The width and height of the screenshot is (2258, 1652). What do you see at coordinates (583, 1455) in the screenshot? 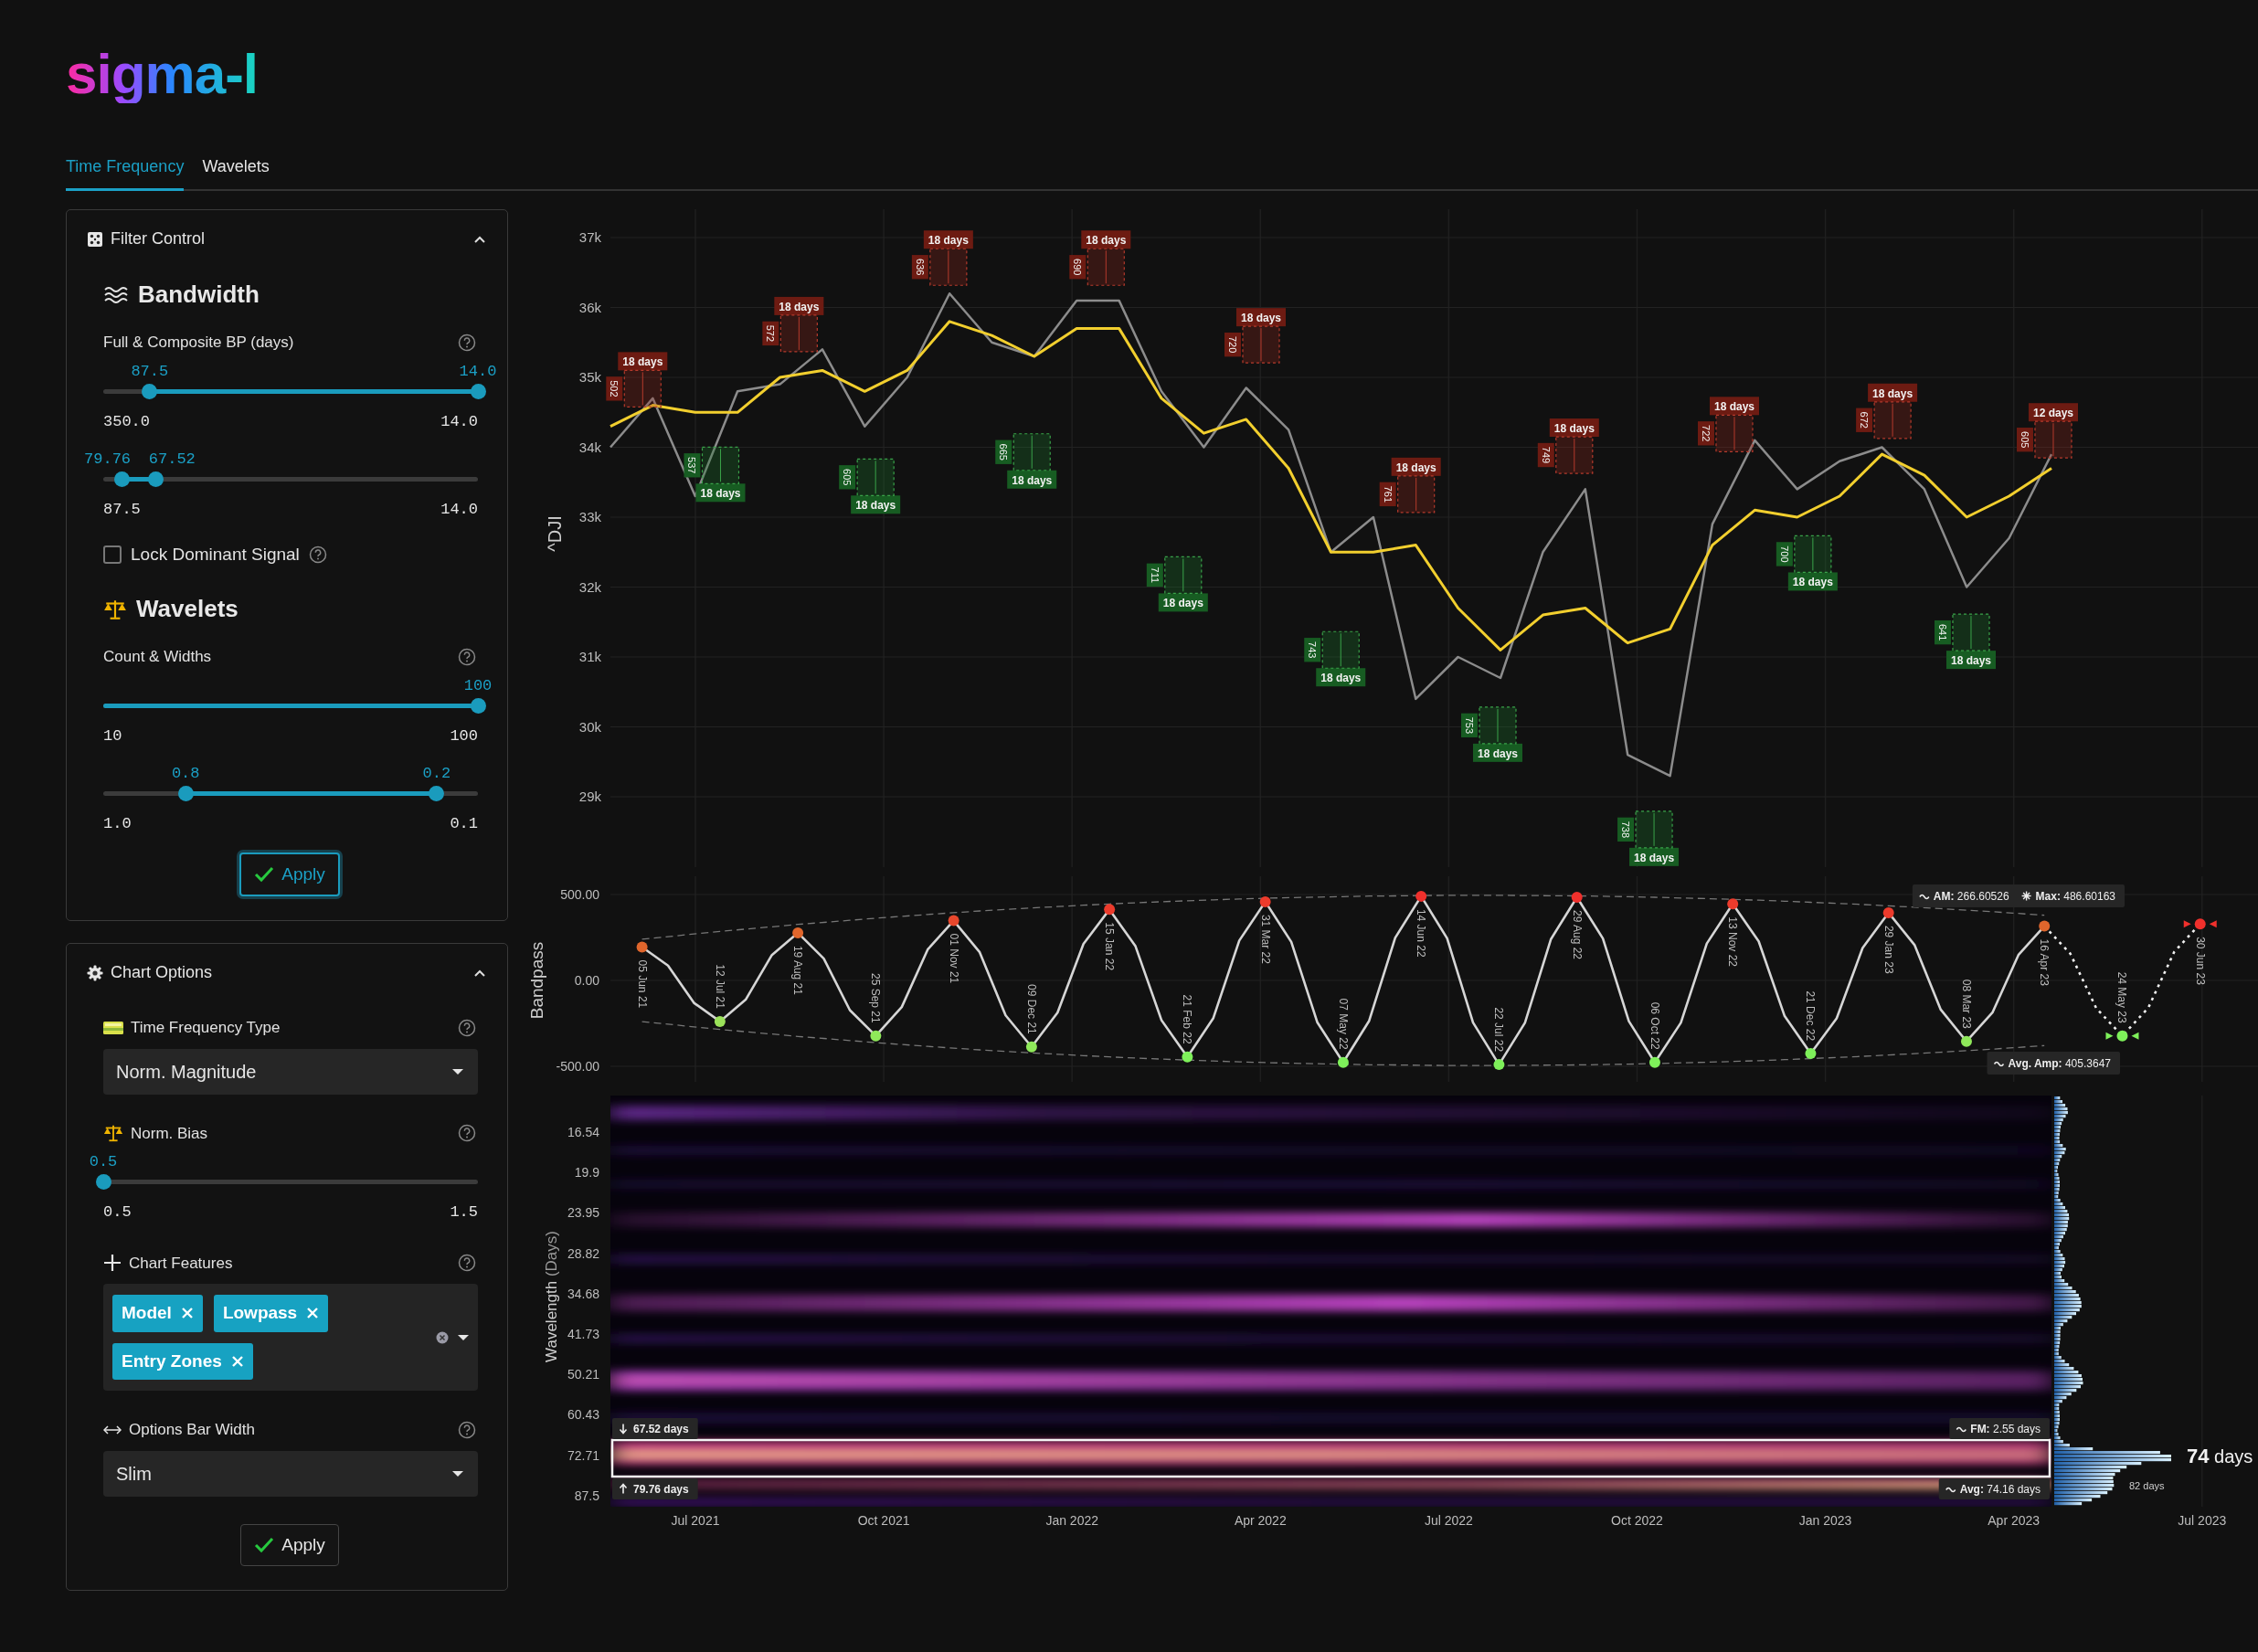
I see `axis-tick-label: 72.71` at bounding box center [583, 1455].